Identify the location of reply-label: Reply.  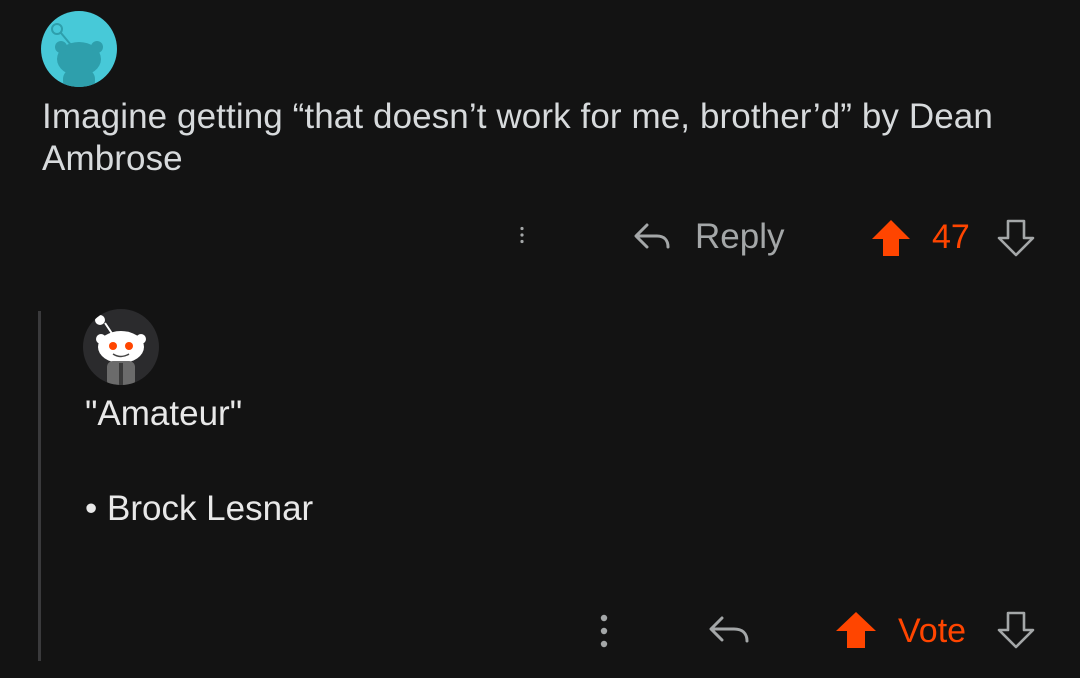
(740, 236).